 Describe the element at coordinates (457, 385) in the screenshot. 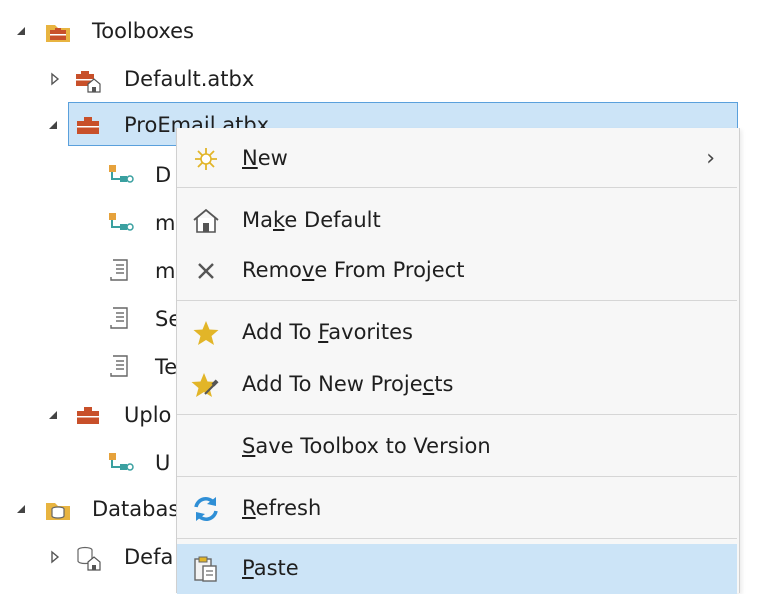

I see `menu-item-add-to-new-projects: Add To New Projects` at that location.